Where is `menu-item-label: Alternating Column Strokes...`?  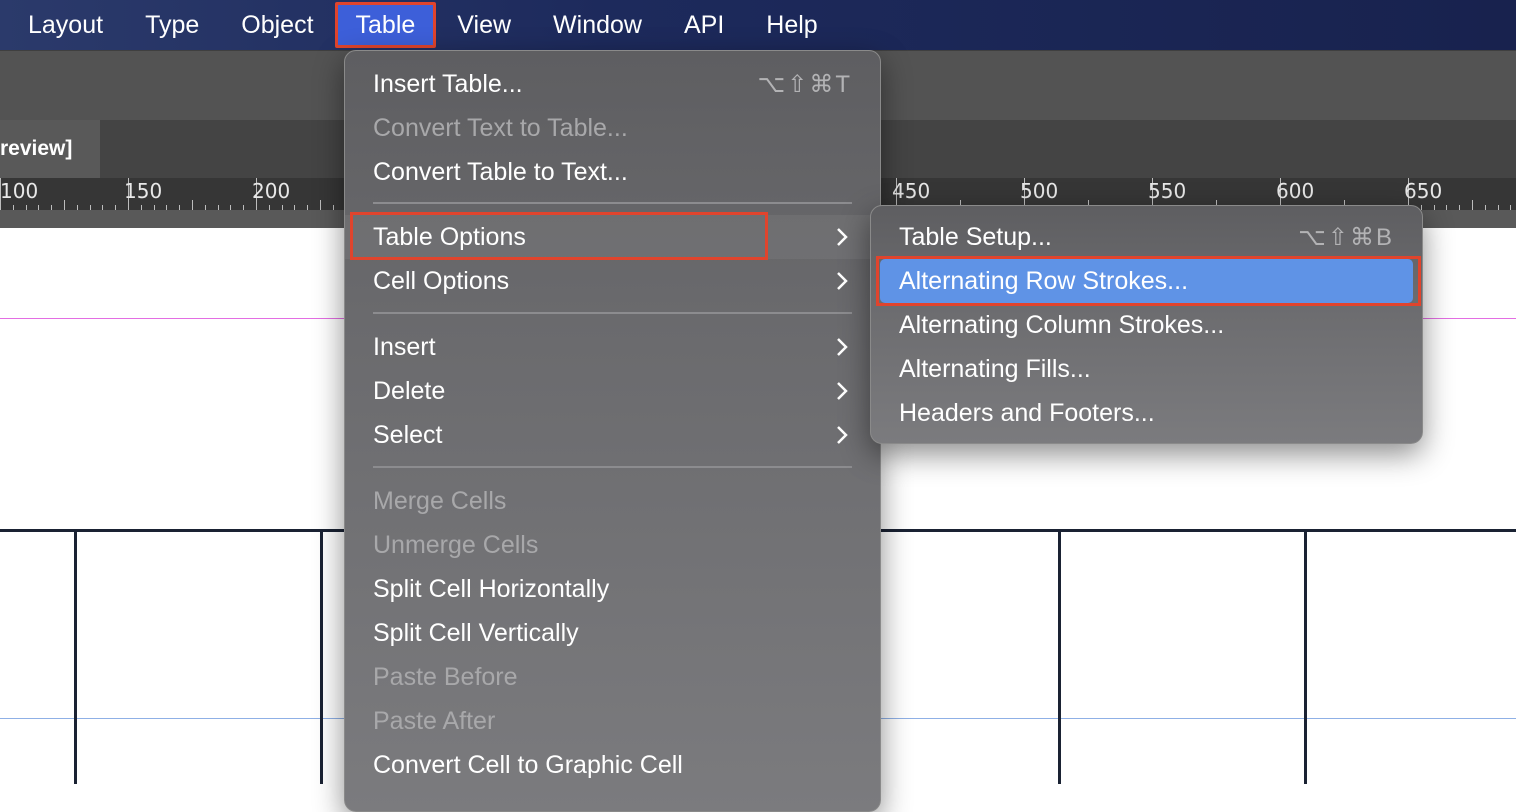 menu-item-label: Alternating Column Strokes... is located at coordinates (1062, 324).